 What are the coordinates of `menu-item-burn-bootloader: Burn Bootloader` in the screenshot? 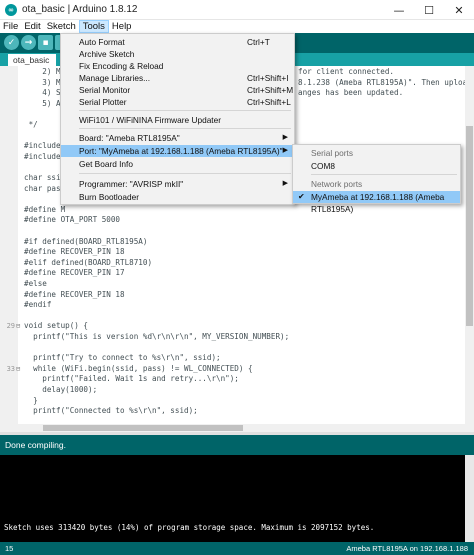 It's located at (177, 197).